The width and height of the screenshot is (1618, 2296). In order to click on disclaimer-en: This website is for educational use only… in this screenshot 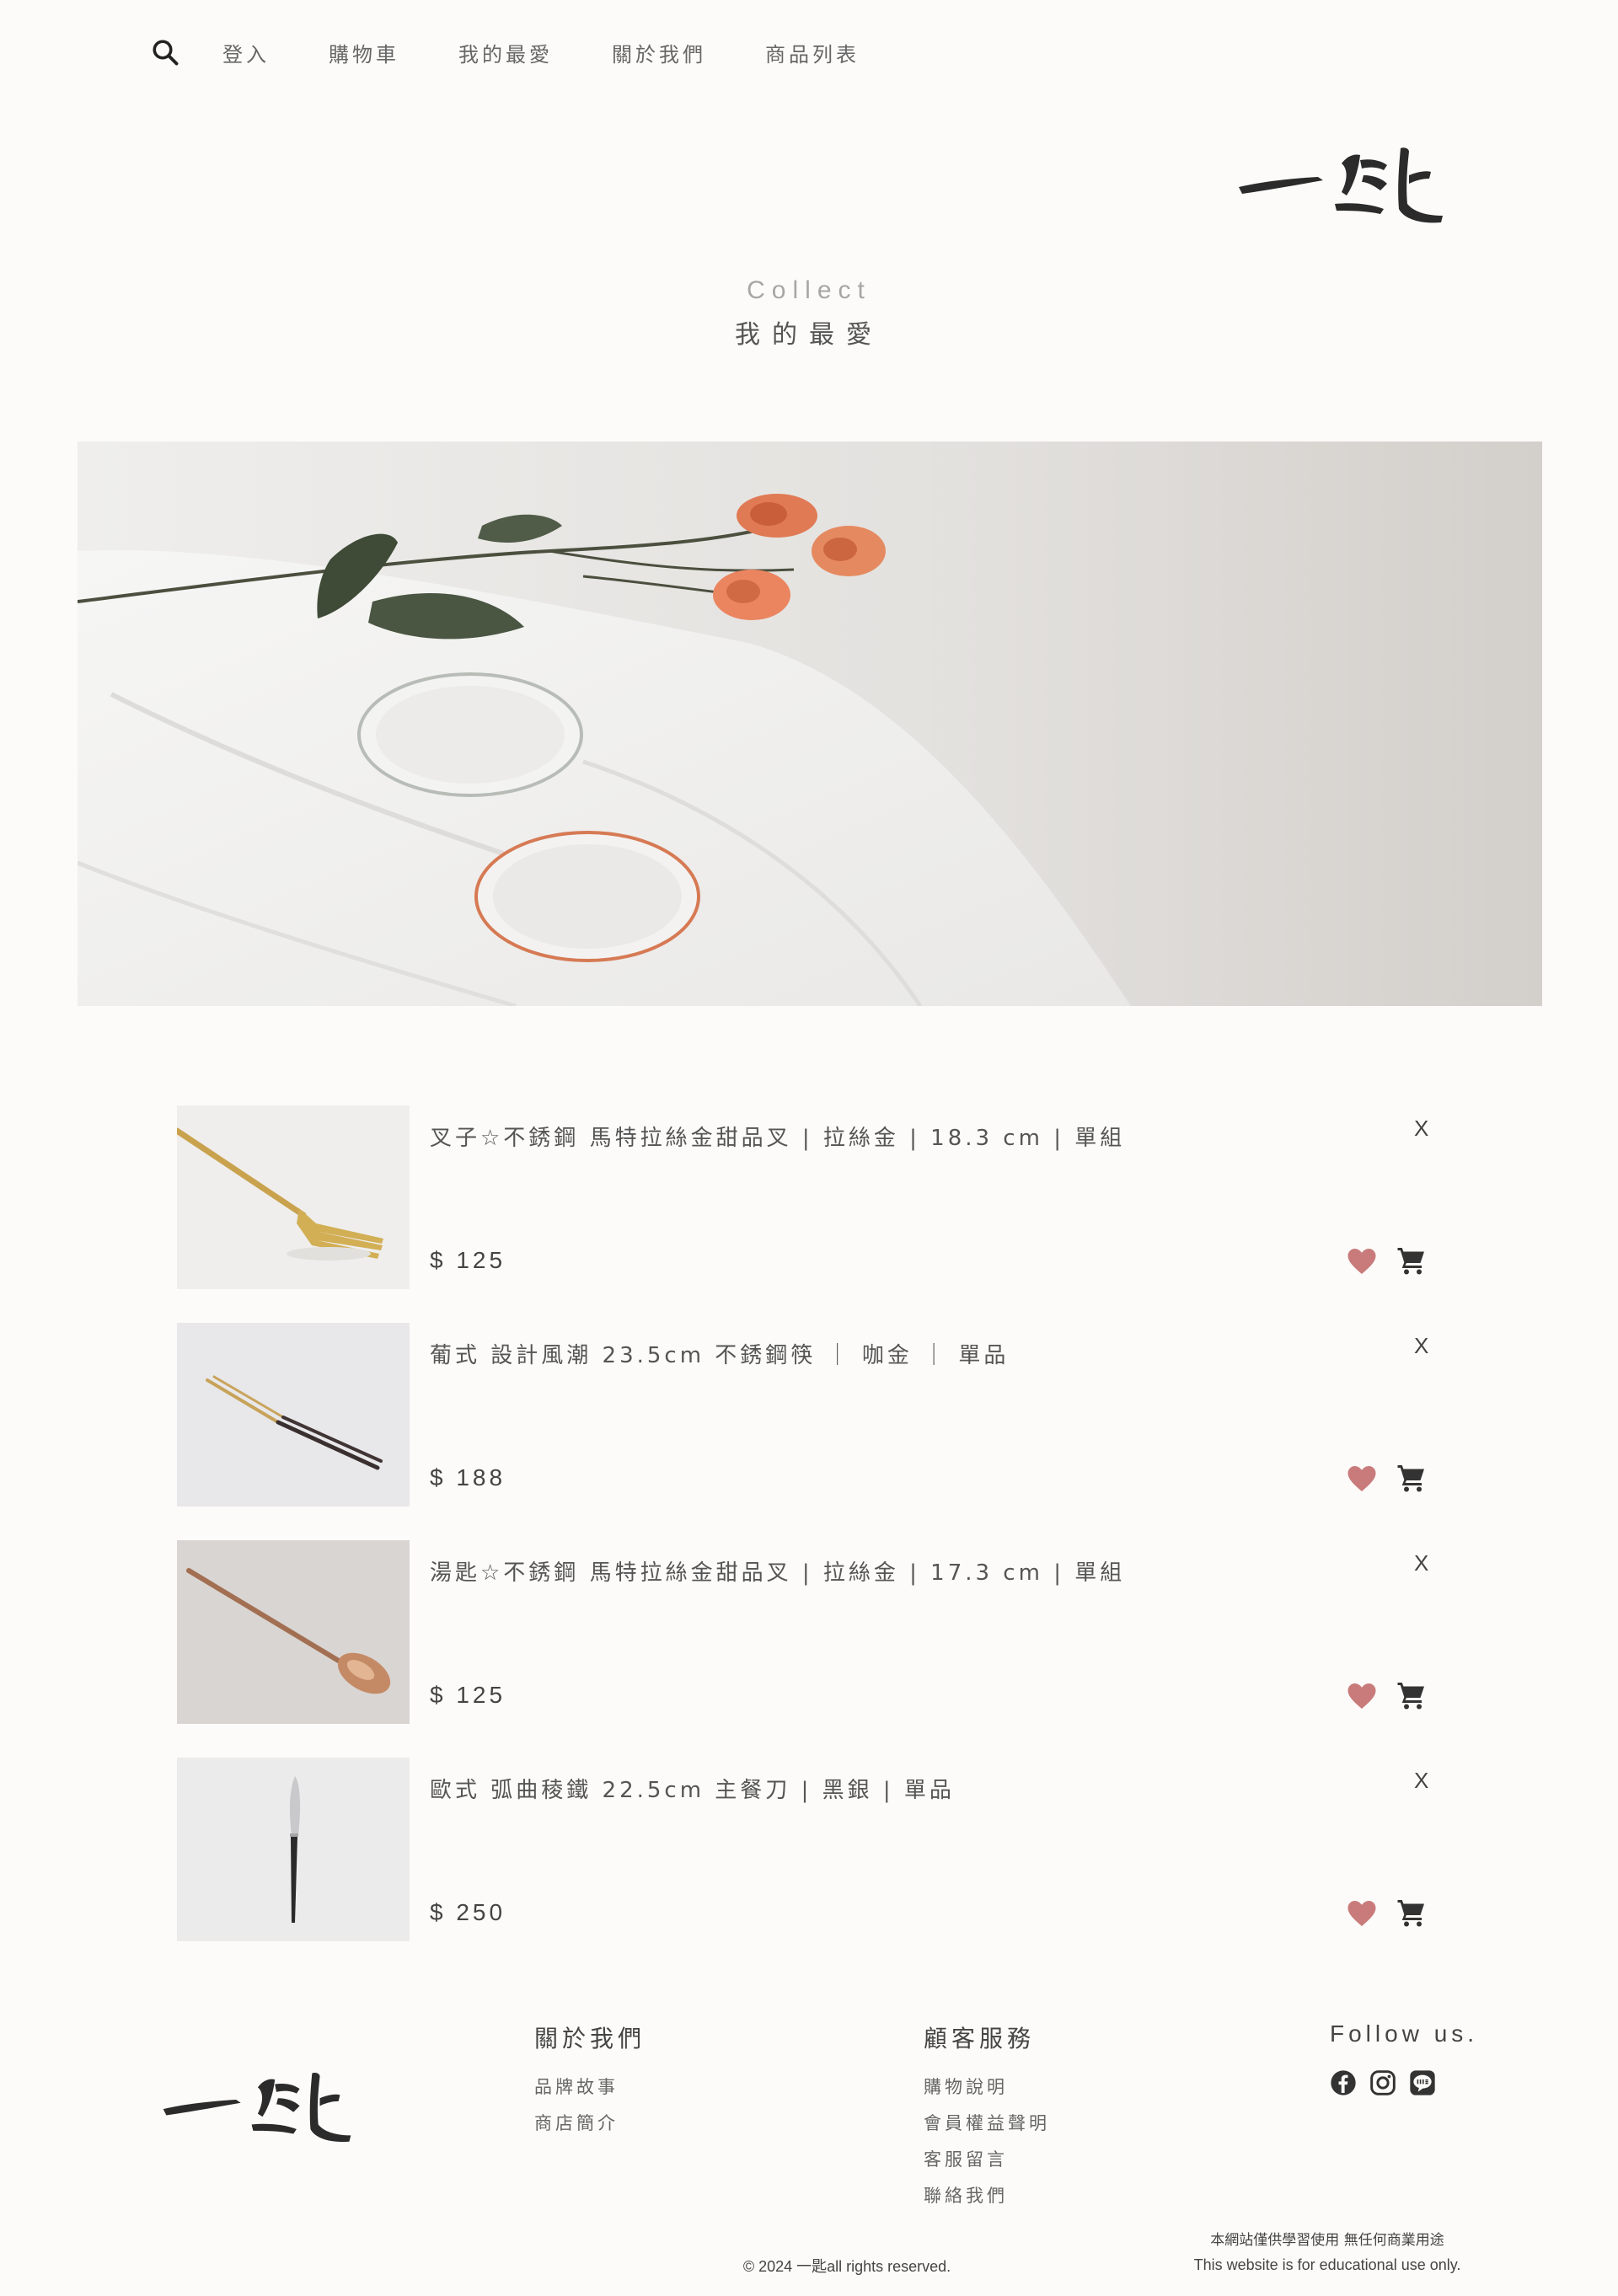, I will do `click(1327, 2264)`.